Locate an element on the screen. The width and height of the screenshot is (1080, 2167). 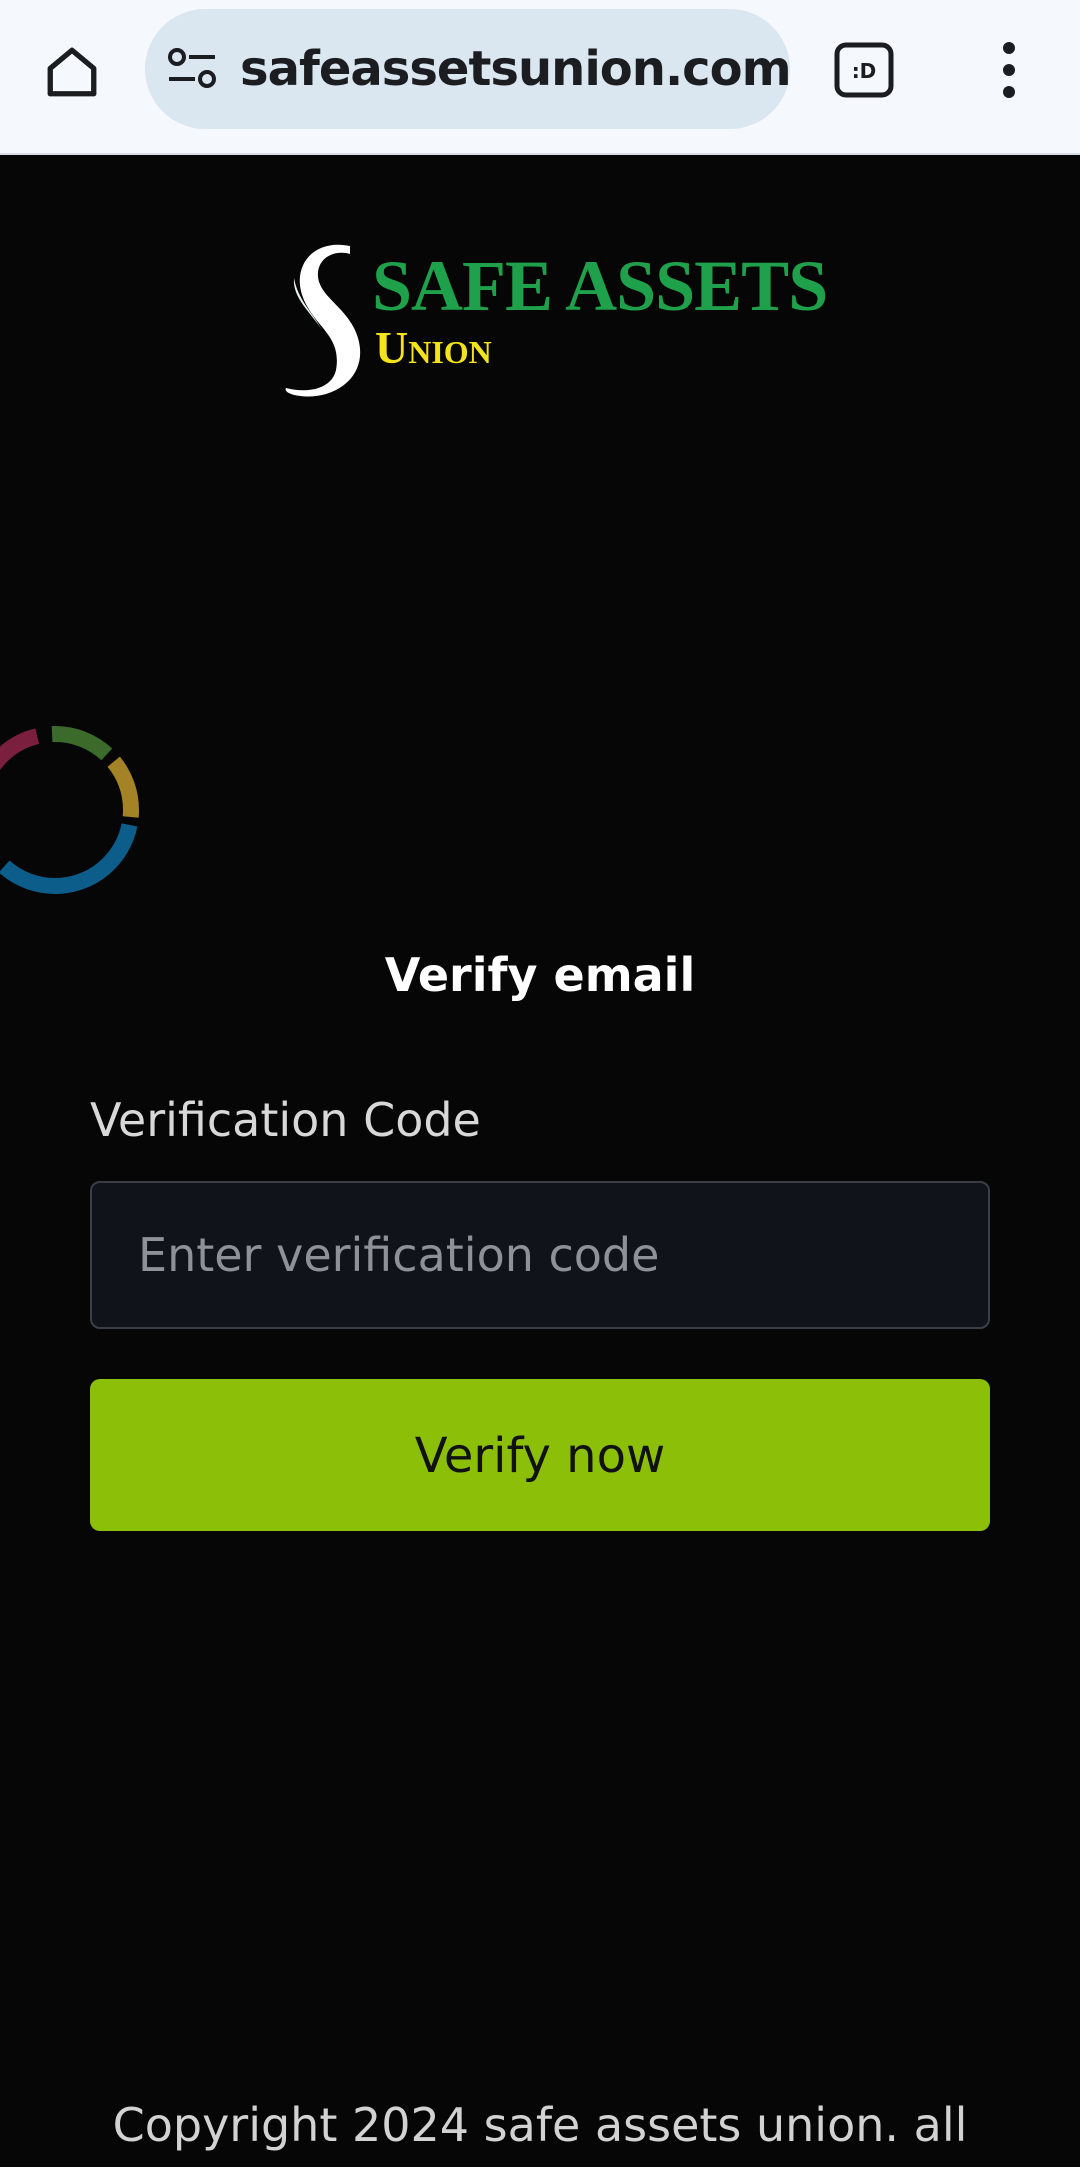
tab-switcher-icon: :D is located at coordinates (864, 70).